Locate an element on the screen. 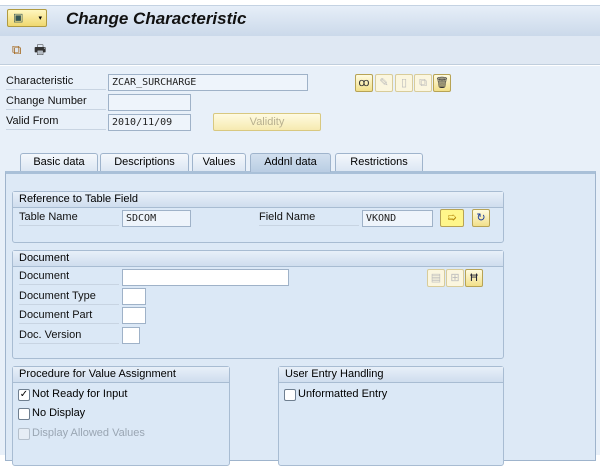 The width and height of the screenshot is (600, 466). field-name-label: Field Name is located at coordinates (309, 218).